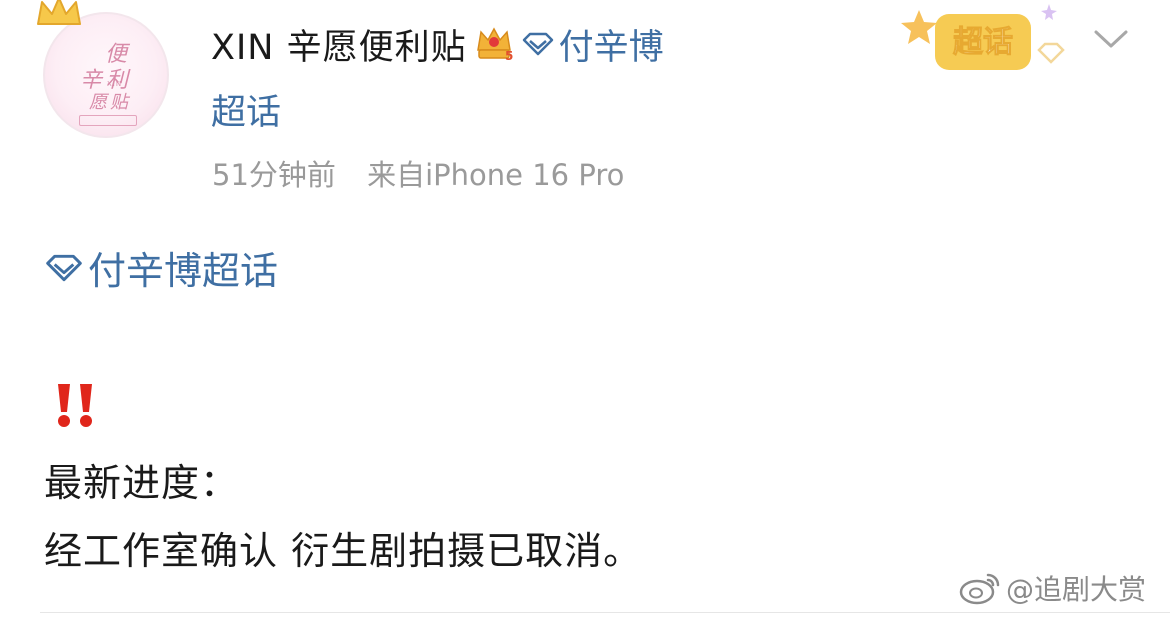 Image resolution: width=1170 pixels, height=617 pixels. What do you see at coordinates (115, 84) in the screenshot?
I see `avatar-mini-text: XIN` at bounding box center [115, 84].